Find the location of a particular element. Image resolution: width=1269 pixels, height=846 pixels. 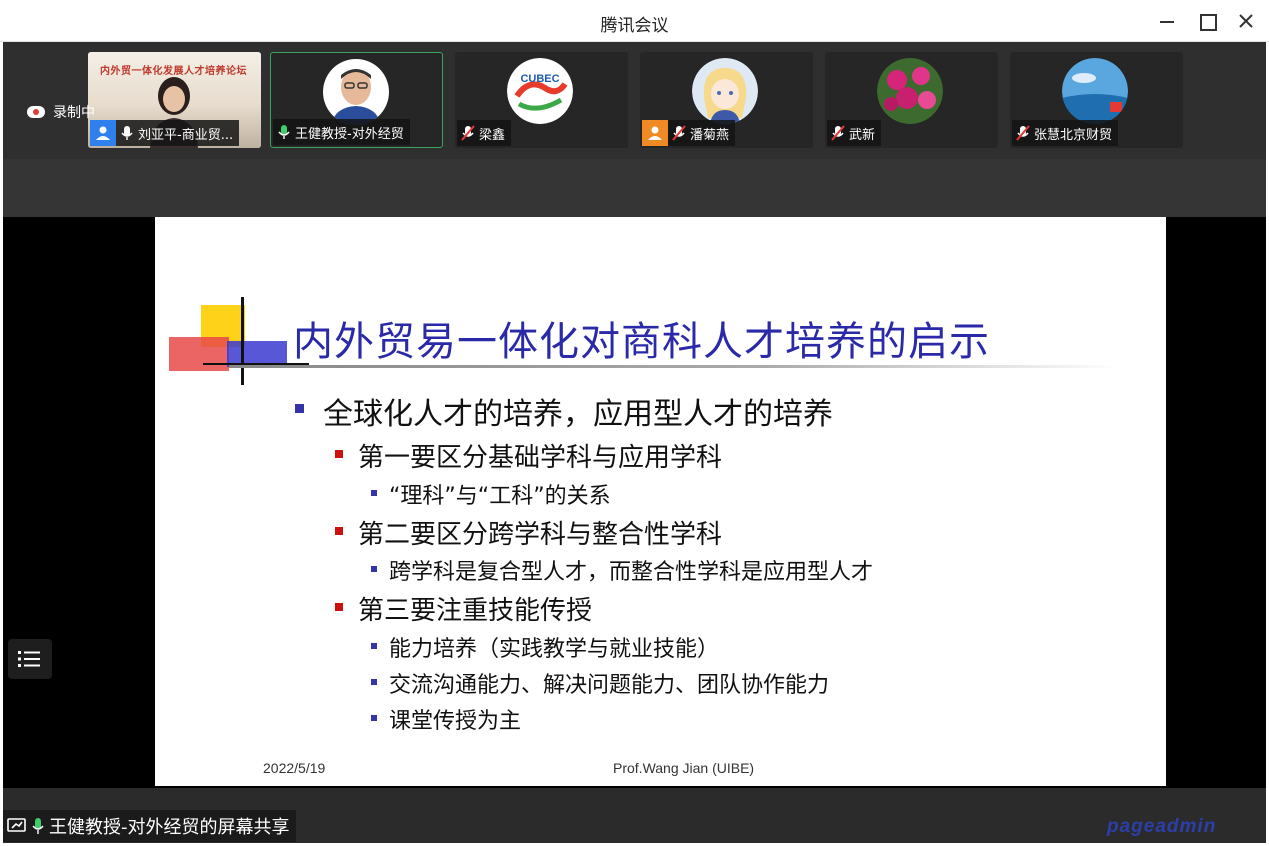

slide-decoration is located at coordinates (239, 341).